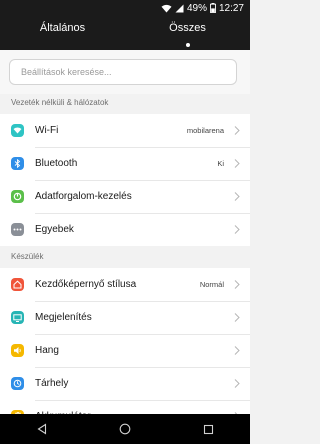  I want to click on battery-percentage: 49%, so click(196, 8).